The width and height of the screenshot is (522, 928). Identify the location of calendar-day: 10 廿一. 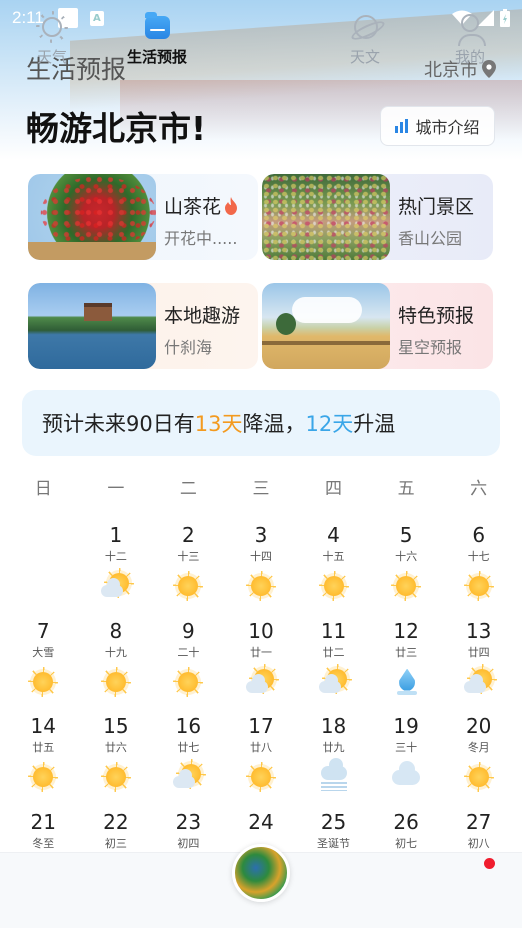
(261, 665).